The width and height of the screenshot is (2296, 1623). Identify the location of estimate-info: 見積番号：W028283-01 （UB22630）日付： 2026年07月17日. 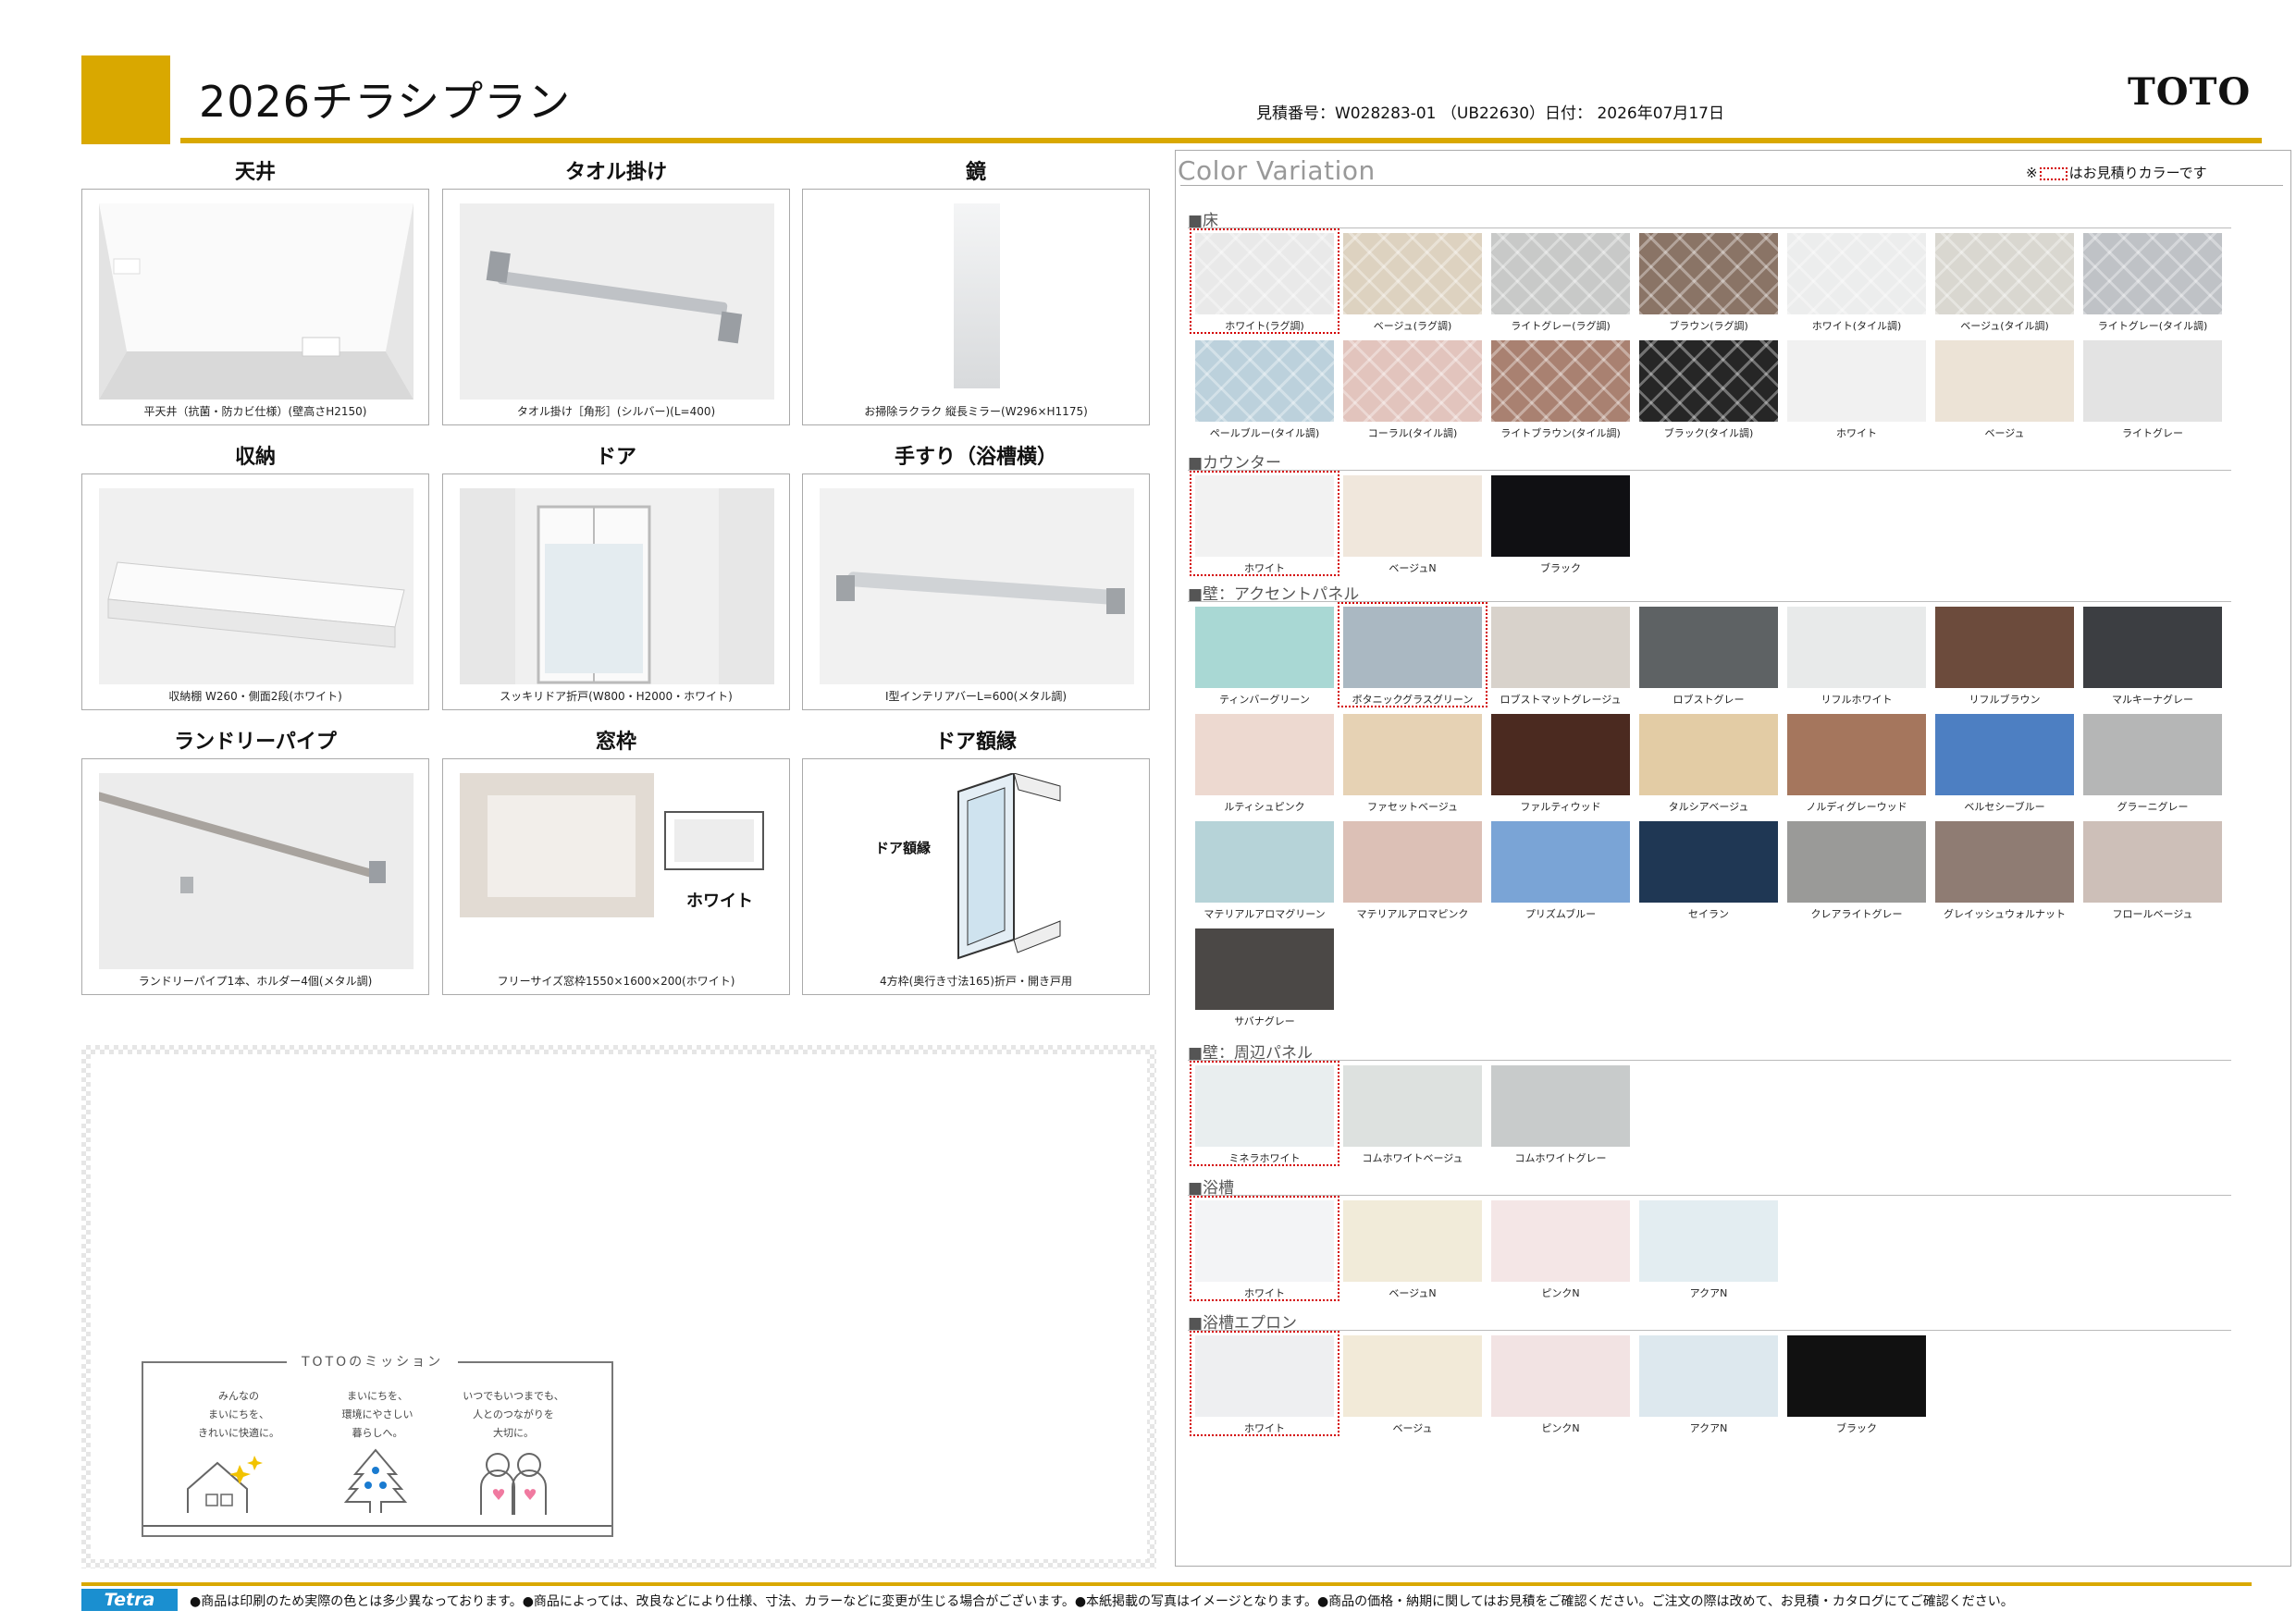
(1490, 114).